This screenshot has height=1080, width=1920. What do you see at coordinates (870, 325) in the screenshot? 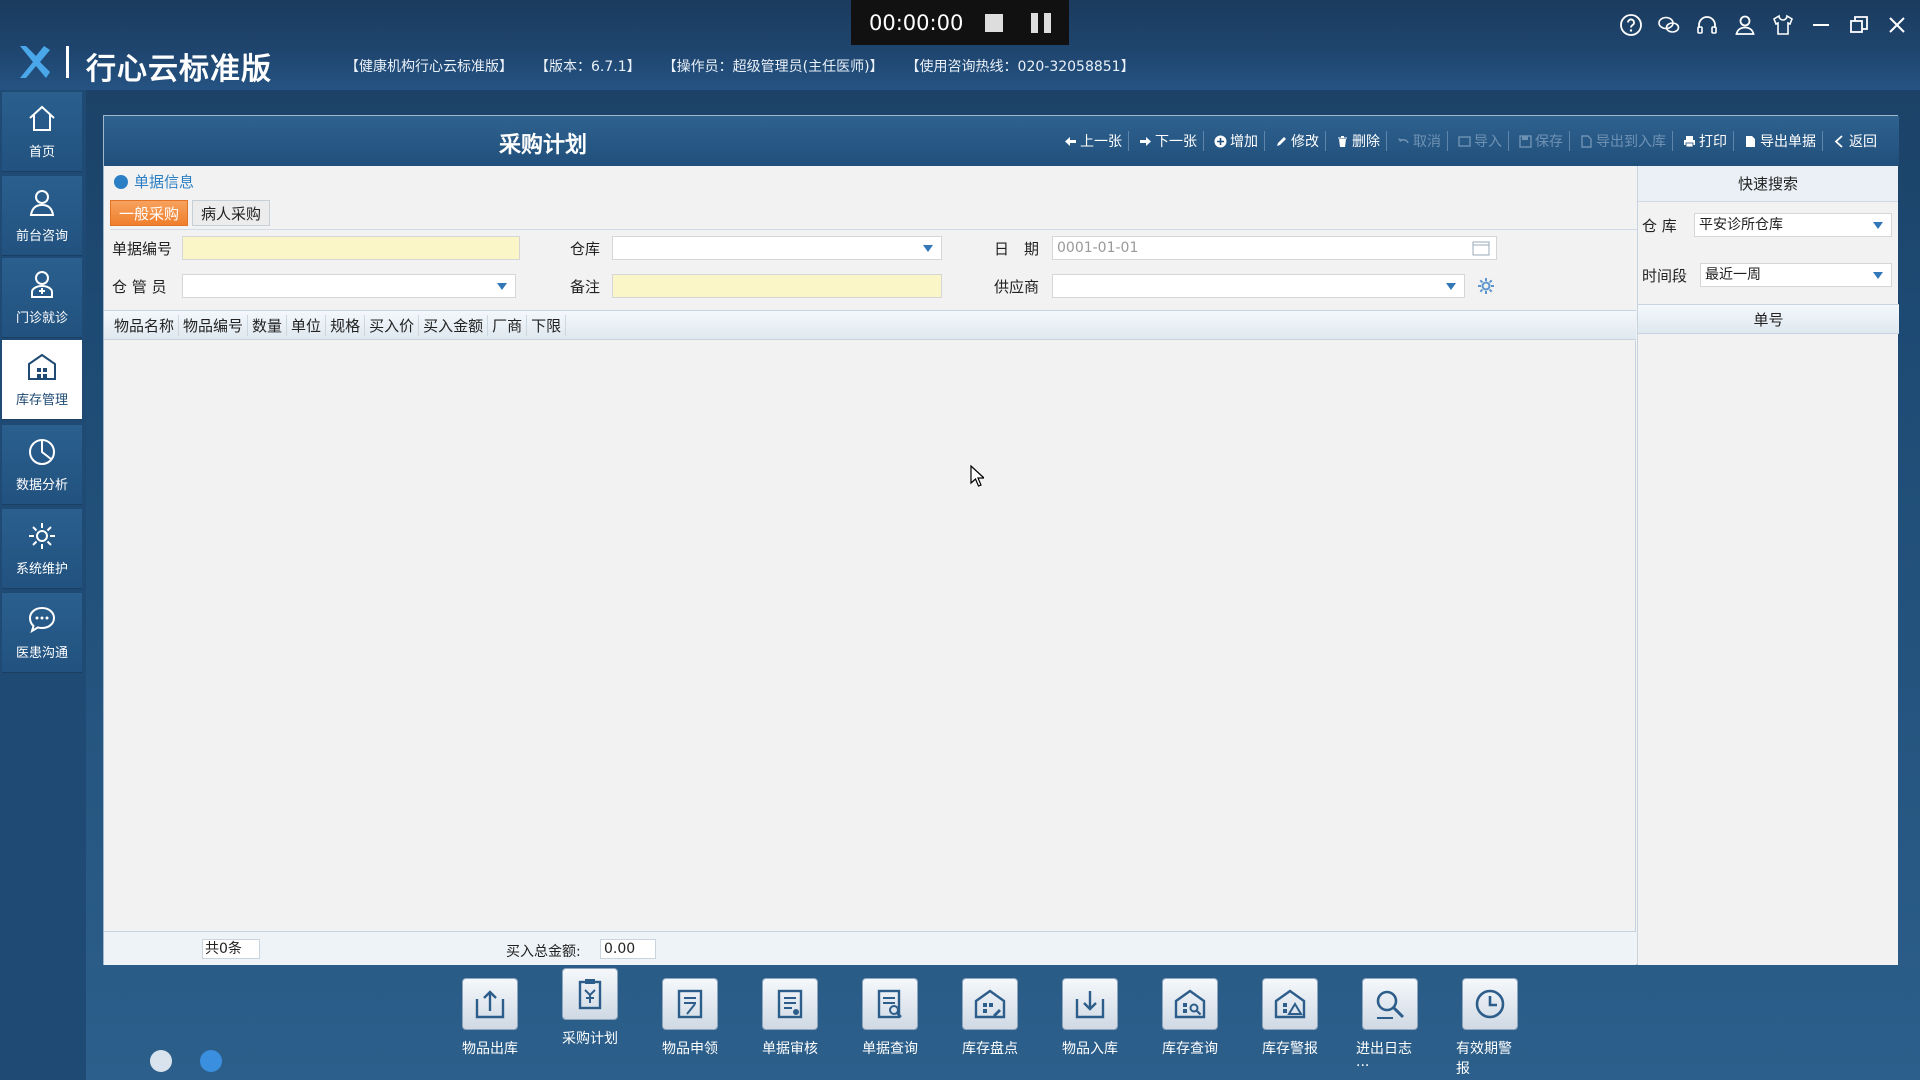
I see `items-table-header: 物品名称 物品编号 数量 单位 规格 买入价 买入金额 厂商 下限` at bounding box center [870, 325].